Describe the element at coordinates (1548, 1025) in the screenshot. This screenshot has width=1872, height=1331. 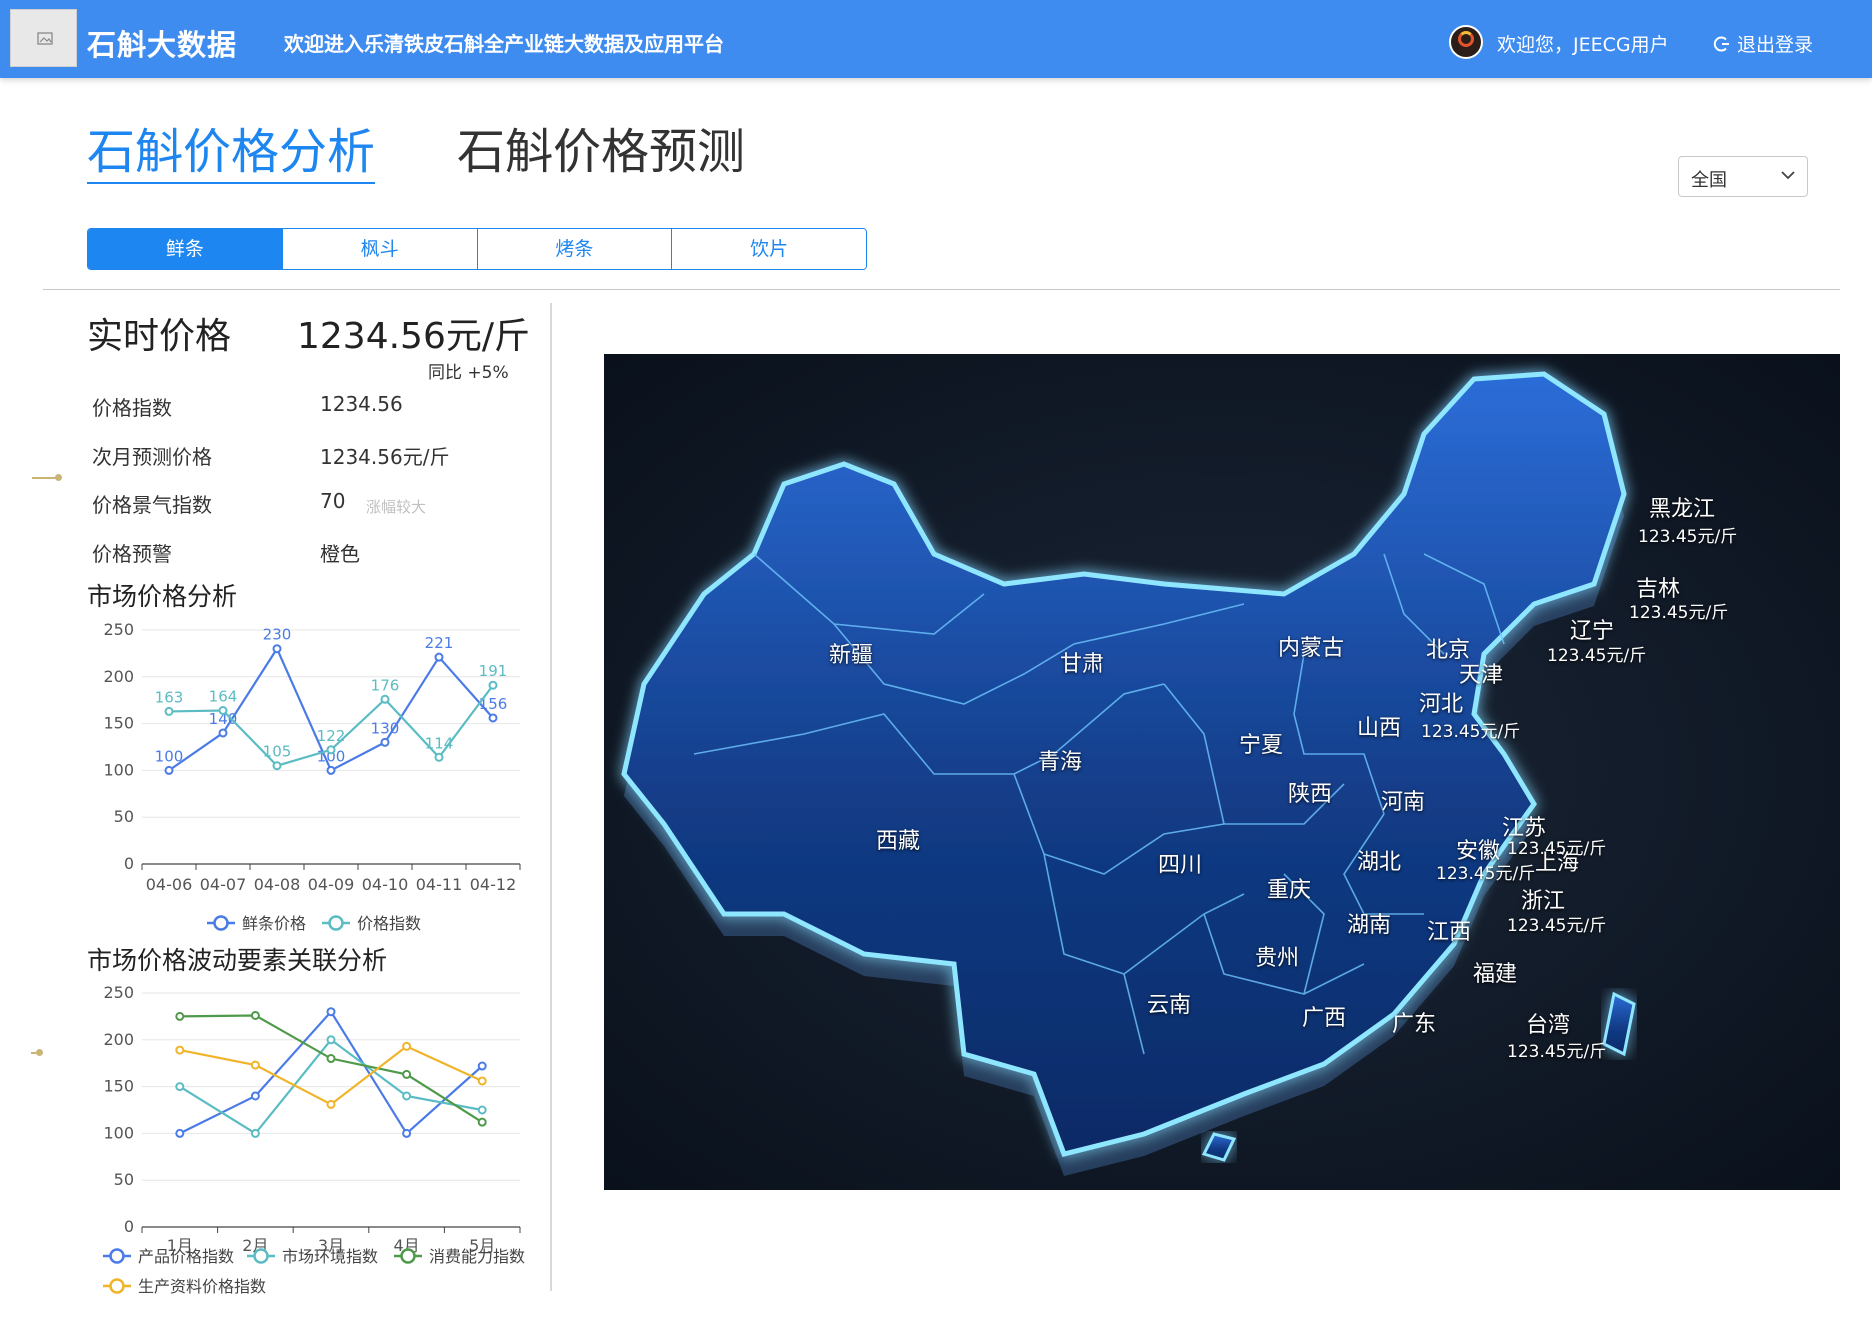
I see `map-label-taiwan: 台湾` at that location.